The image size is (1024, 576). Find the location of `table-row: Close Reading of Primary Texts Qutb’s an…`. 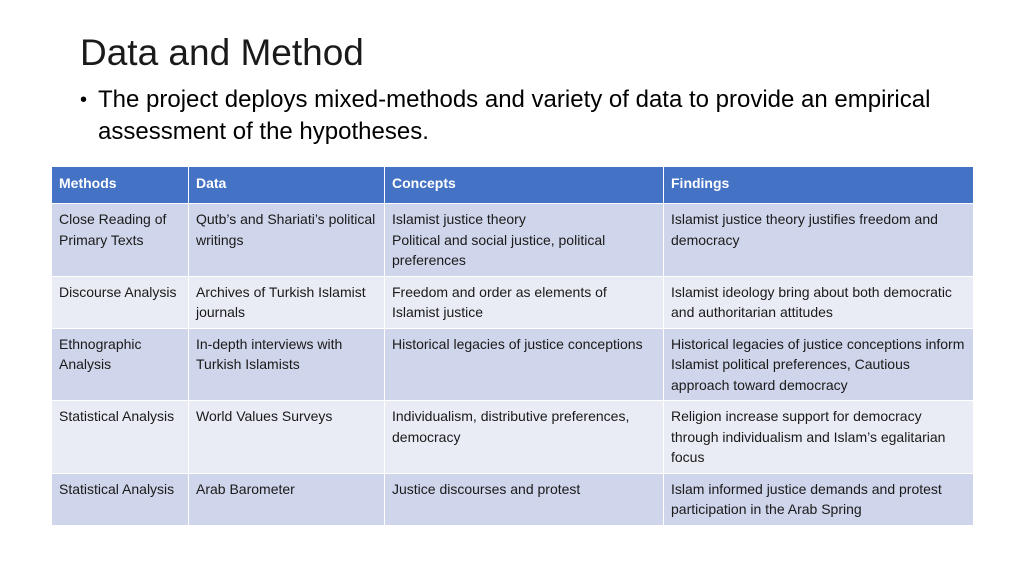

table-row: Close Reading of Primary Texts Qutb’s an… is located at coordinates (512, 240).